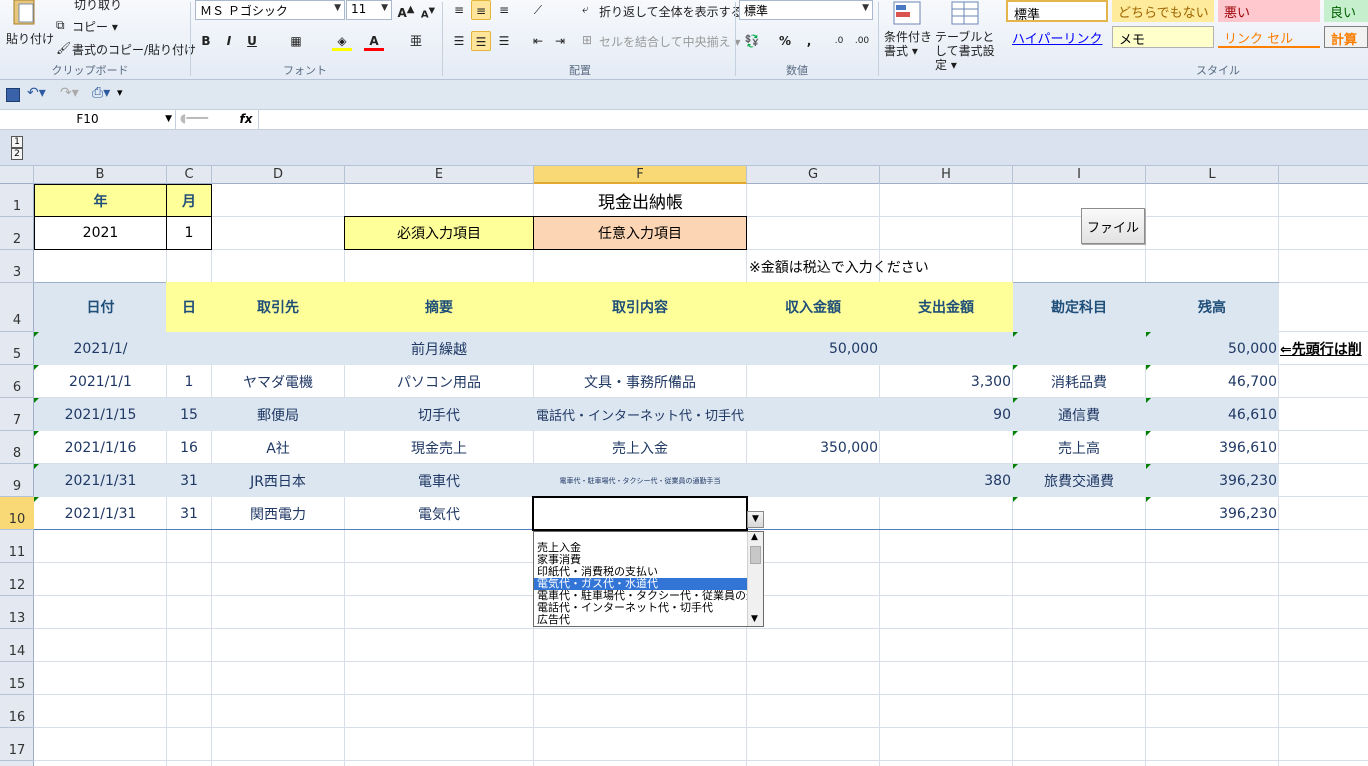 The image size is (1368, 766). I want to click on column-header-e: E, so click(439, 175).